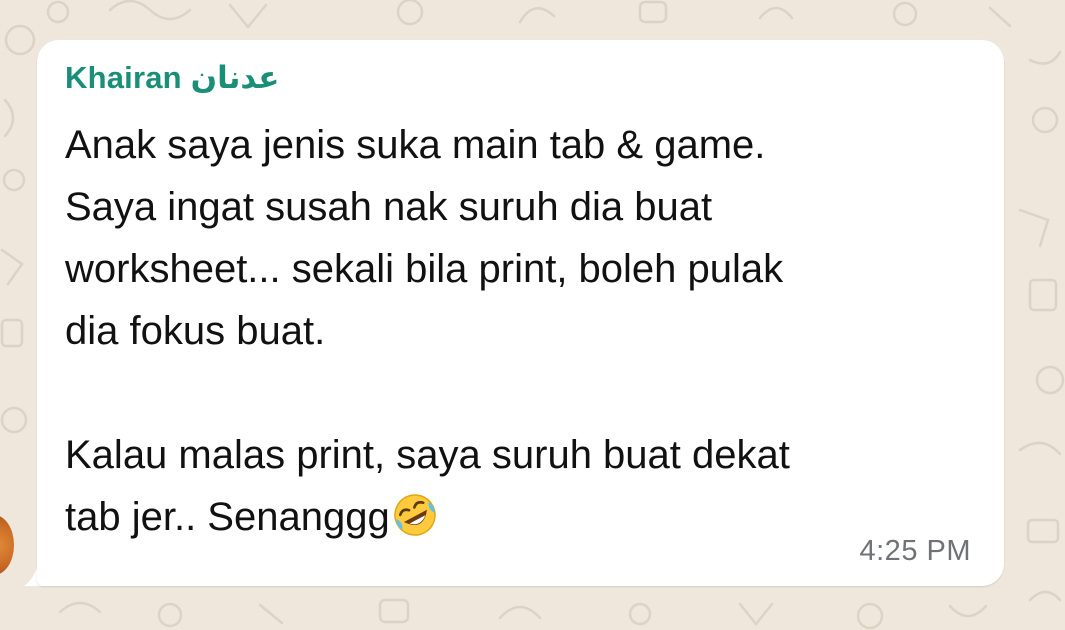  What do you see at coordinates (525, 393) in the screenshot?
I see `message-line-blank` at bounding box center [525, 393].